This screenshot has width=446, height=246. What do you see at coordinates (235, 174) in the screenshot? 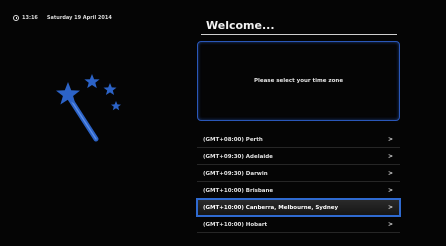
I see `timezone-label: (GMT+09:30) Darwin` at bounding box center [235, 174].